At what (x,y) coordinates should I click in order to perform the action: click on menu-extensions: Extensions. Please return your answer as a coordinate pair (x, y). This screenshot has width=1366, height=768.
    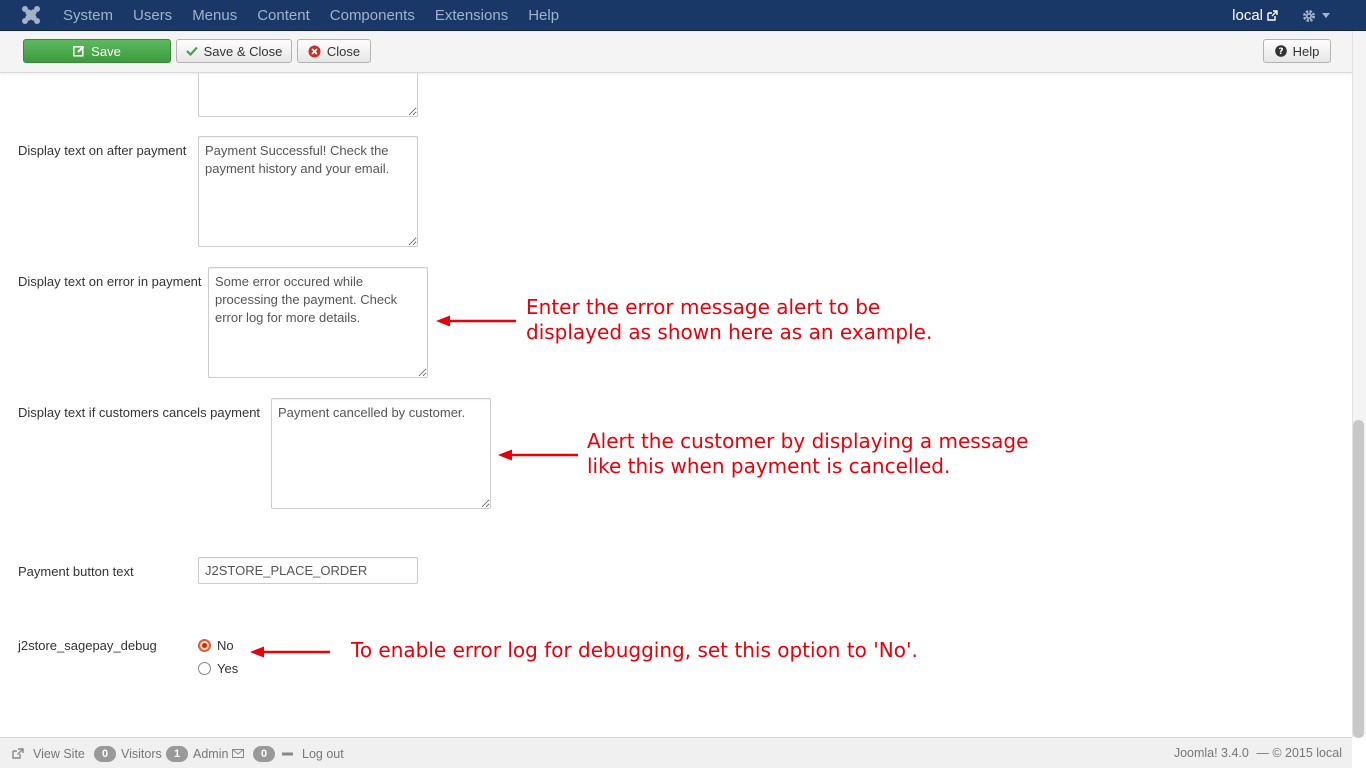
    Looking at the image, I should click on (471, 15).